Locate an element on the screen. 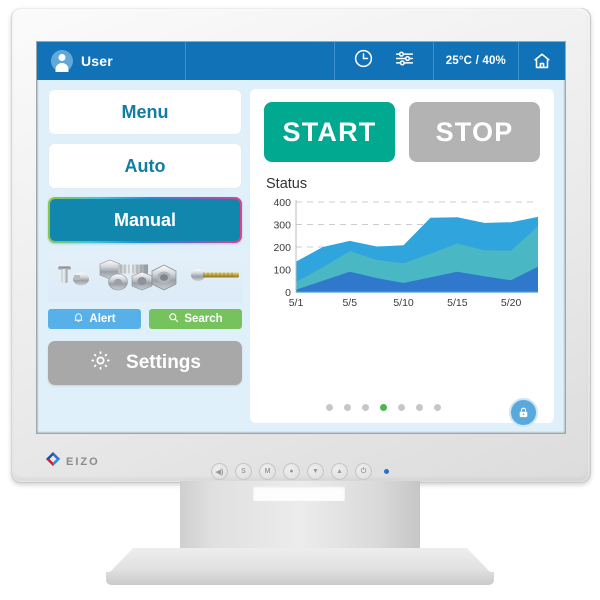  settings-label: Settings is located at coordinates (163, 362).